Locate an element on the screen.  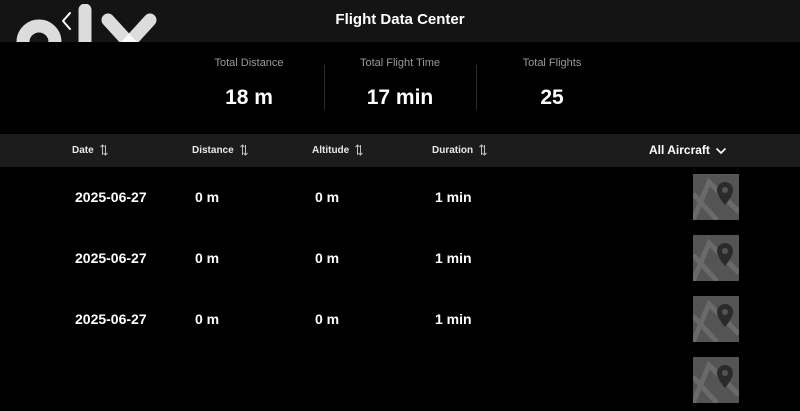
column-header-duration: Duration is located at coordinates (459, 150).